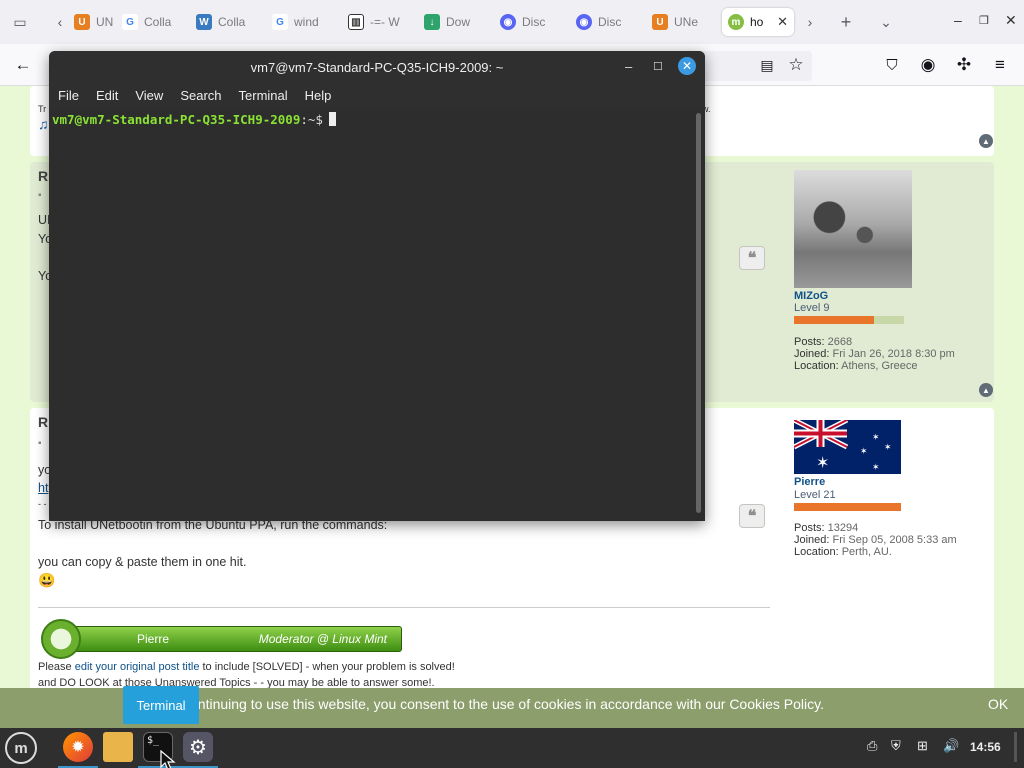 The width and height of the screenshot is (1024, 768). What do you see at coordinates (263, 96) in the screenshot?
I see `menu-terminal: Terminal` at bounding box center [263, 96].